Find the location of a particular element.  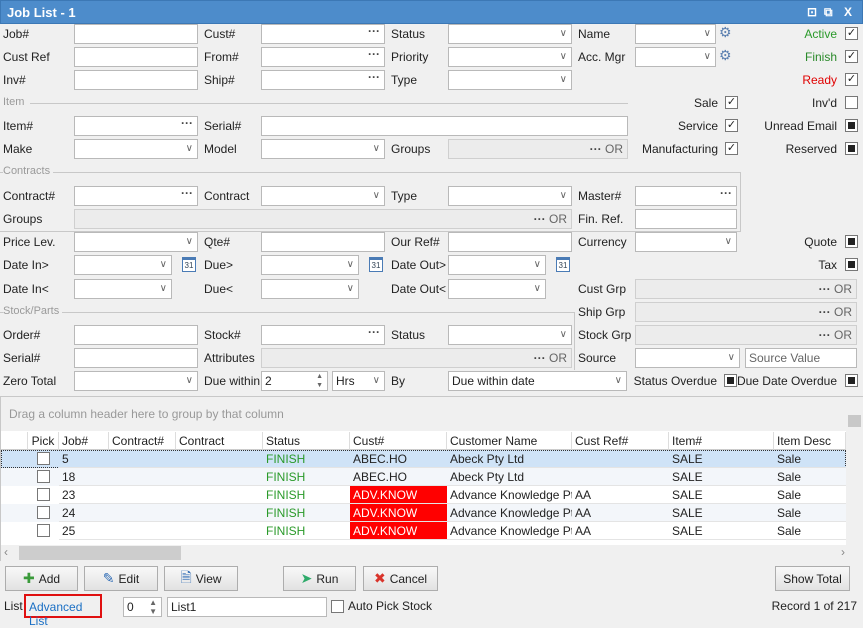

advanced-list-link: Advanced List is located at coordinates (63, 611).